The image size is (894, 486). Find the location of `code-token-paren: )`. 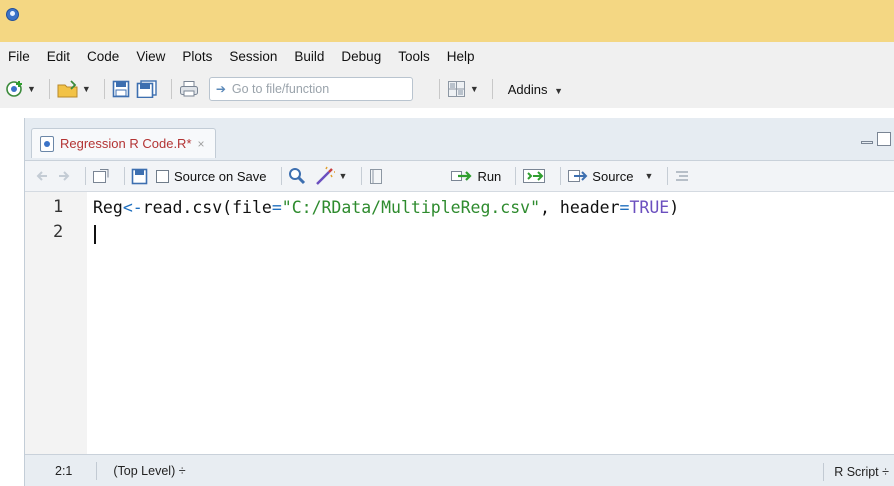

code-token-paren: ) is located at coordinates (674, 207).